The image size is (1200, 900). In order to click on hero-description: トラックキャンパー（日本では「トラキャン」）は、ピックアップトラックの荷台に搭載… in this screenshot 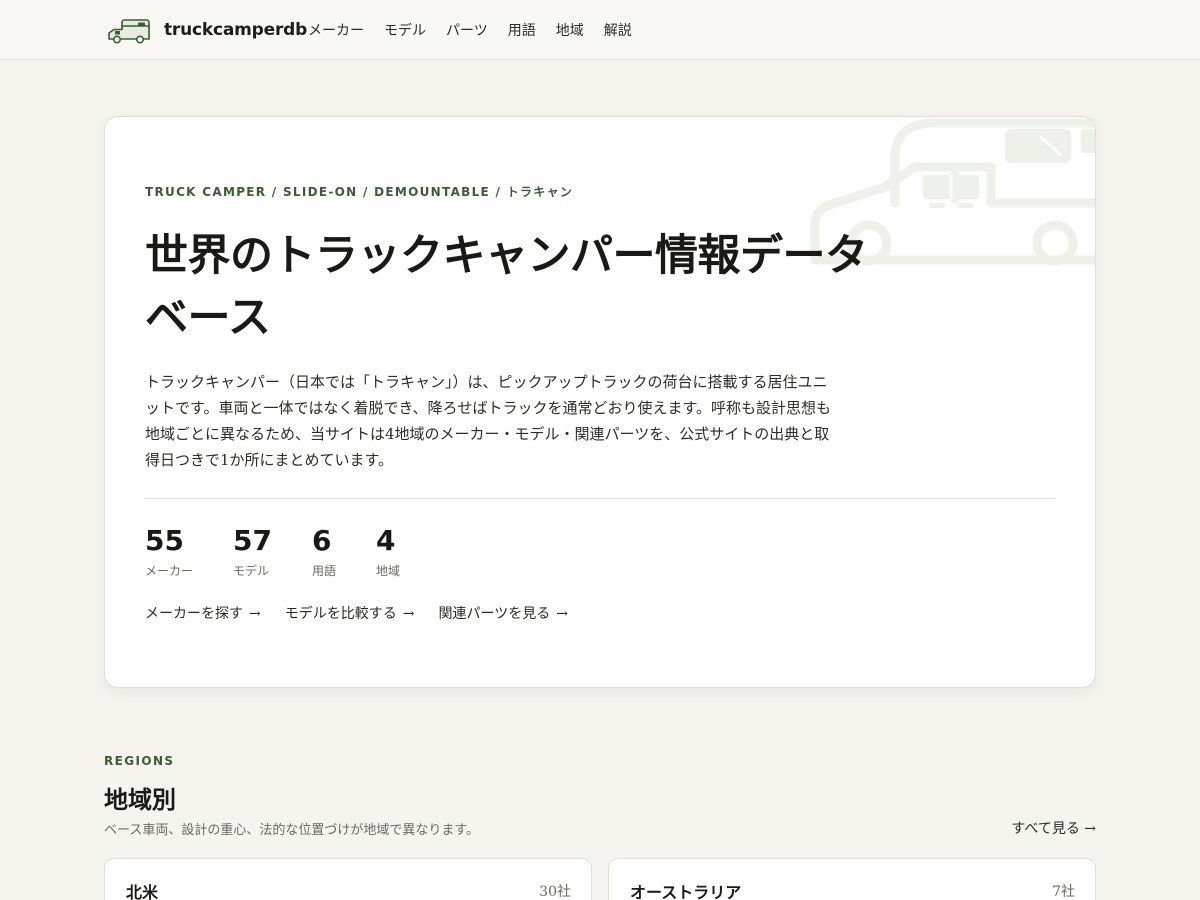, I will do `click(488, 421)`.